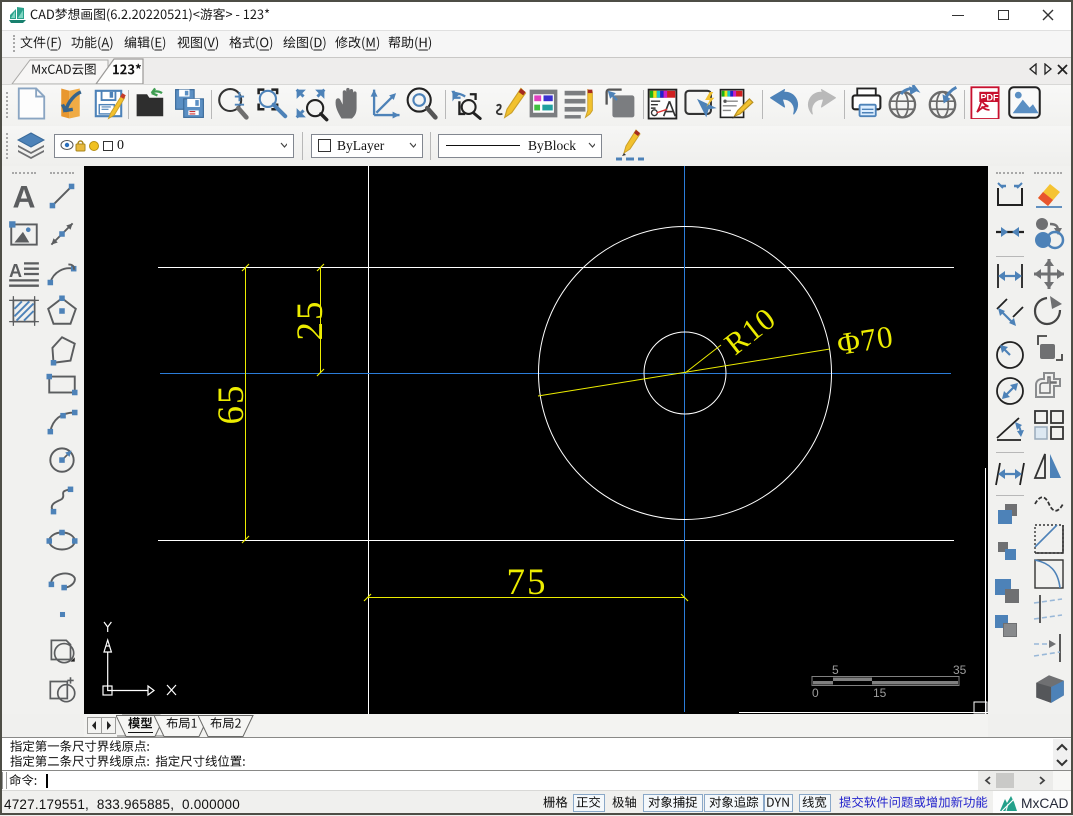 The image size is (1073, 816). I want to click on svg-text: 65, so click(231, 404).